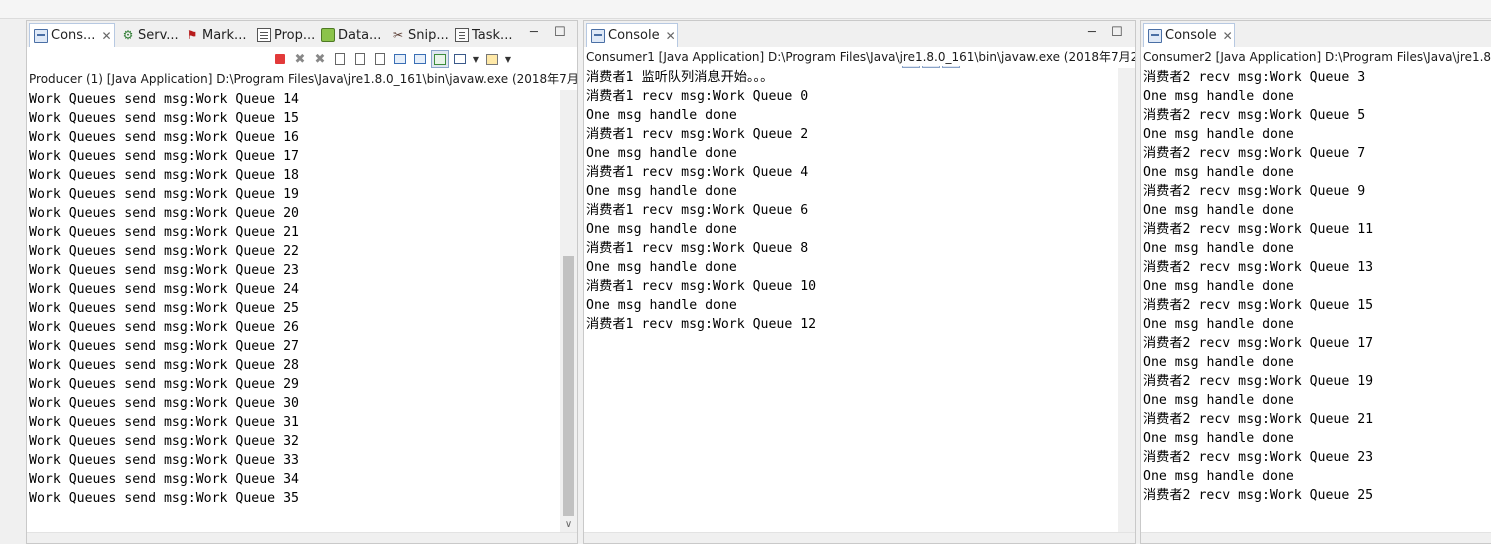 This screenshot has height=544, width=1491. Describe the element at coordinates (745, 9) in the screenshot. I see `top-strip` at that location.